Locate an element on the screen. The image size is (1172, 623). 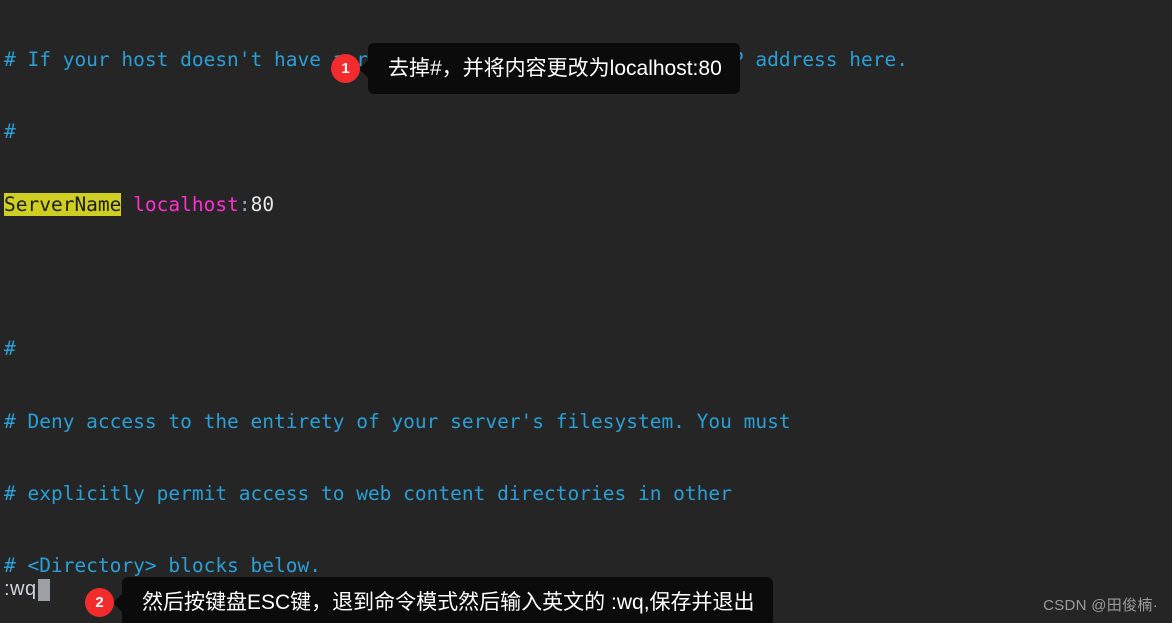
servername-keyword-highlight: ServerName is located at coordinates (63, 204).